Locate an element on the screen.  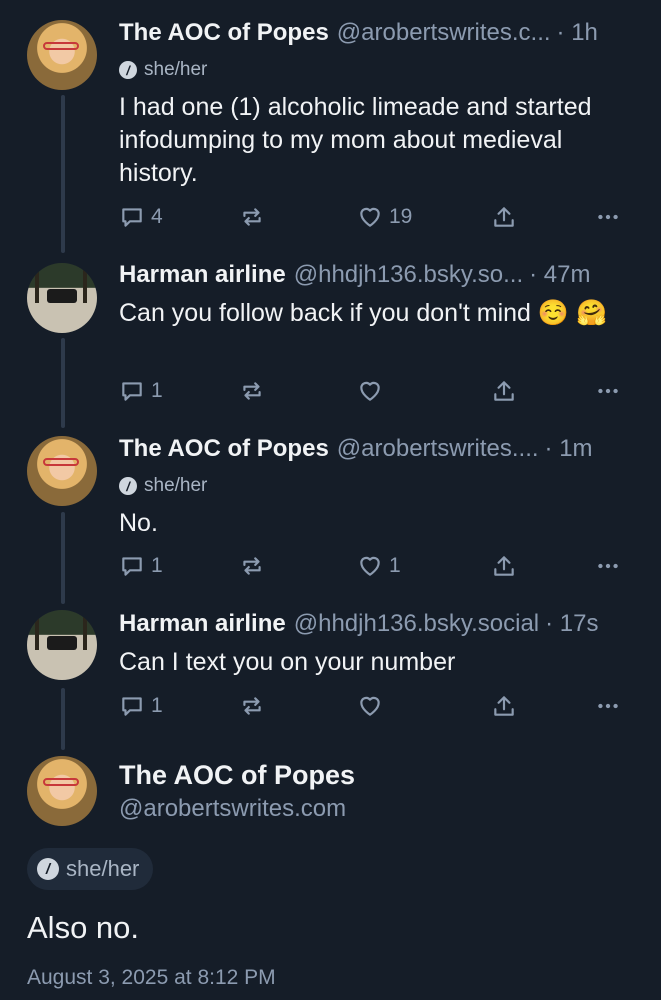
author-handle: @arobertswrites.com is located at coordinates (232, 809).